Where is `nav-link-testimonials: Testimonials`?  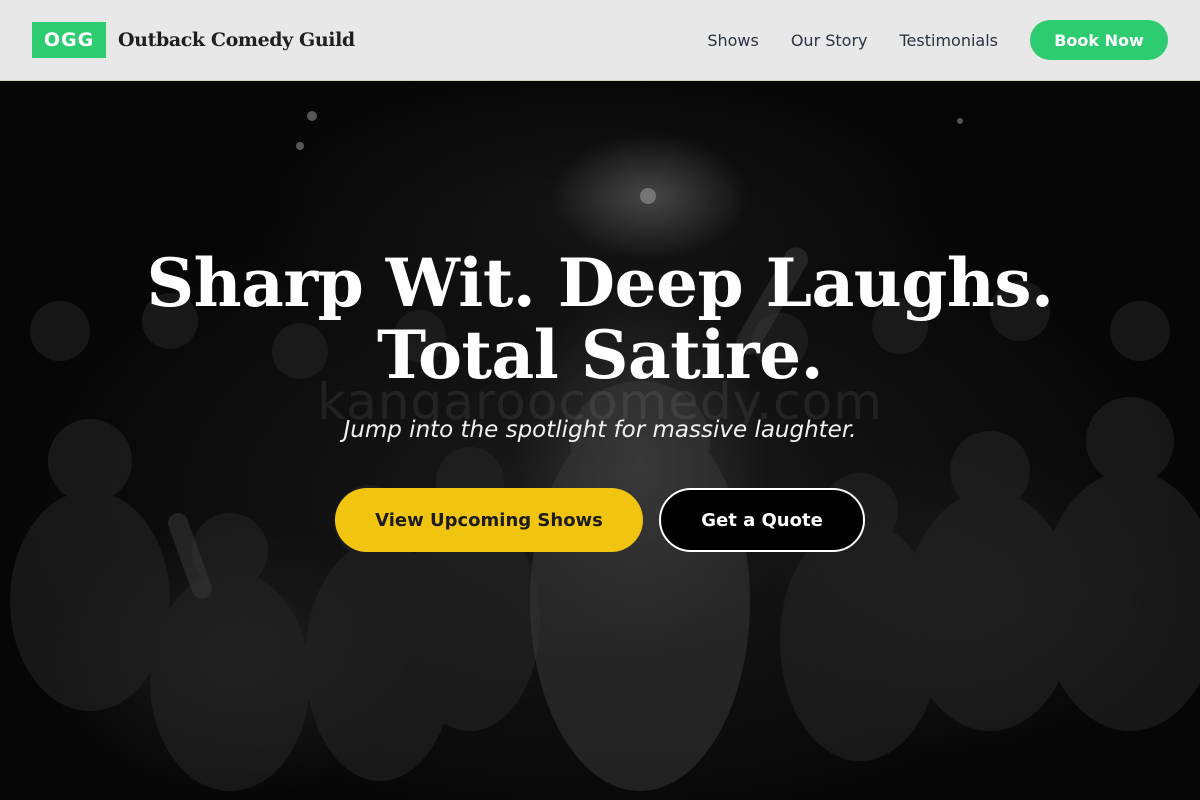 nav-link-testimonials: Testimonials is located at coordinates (949, 40).